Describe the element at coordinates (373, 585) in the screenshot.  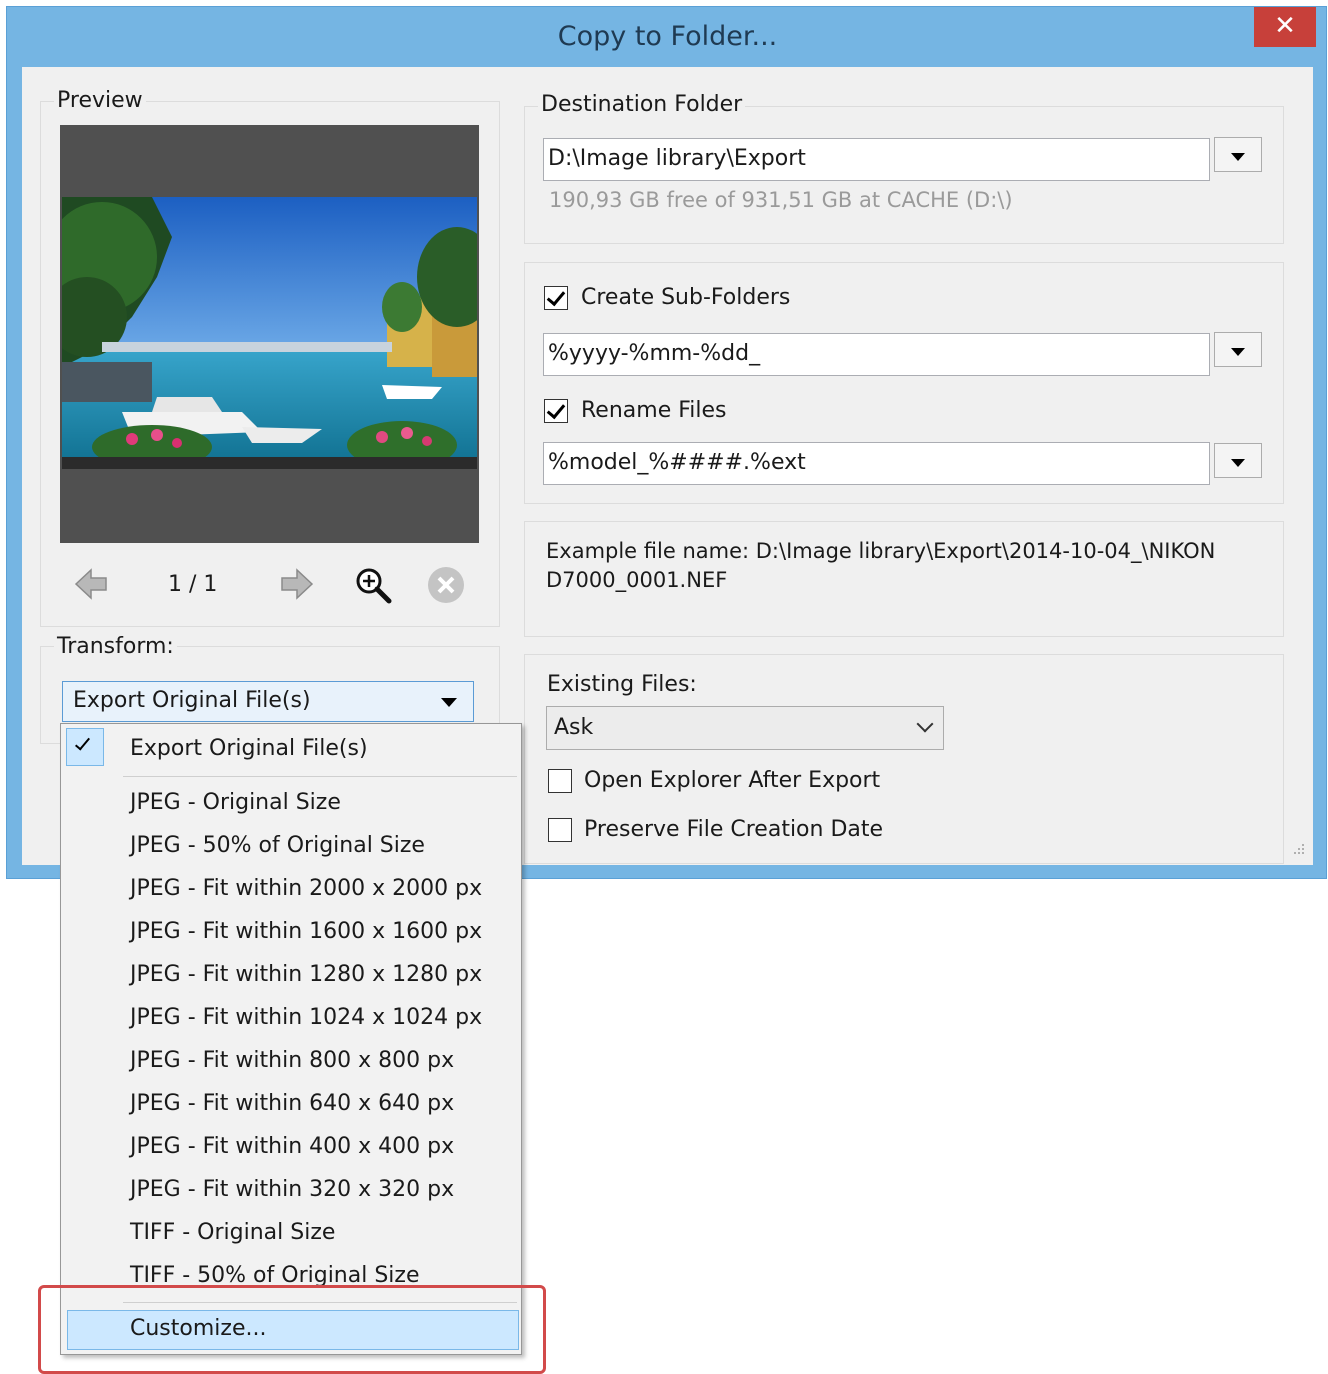
I see `zoom-in-icon` at that location.